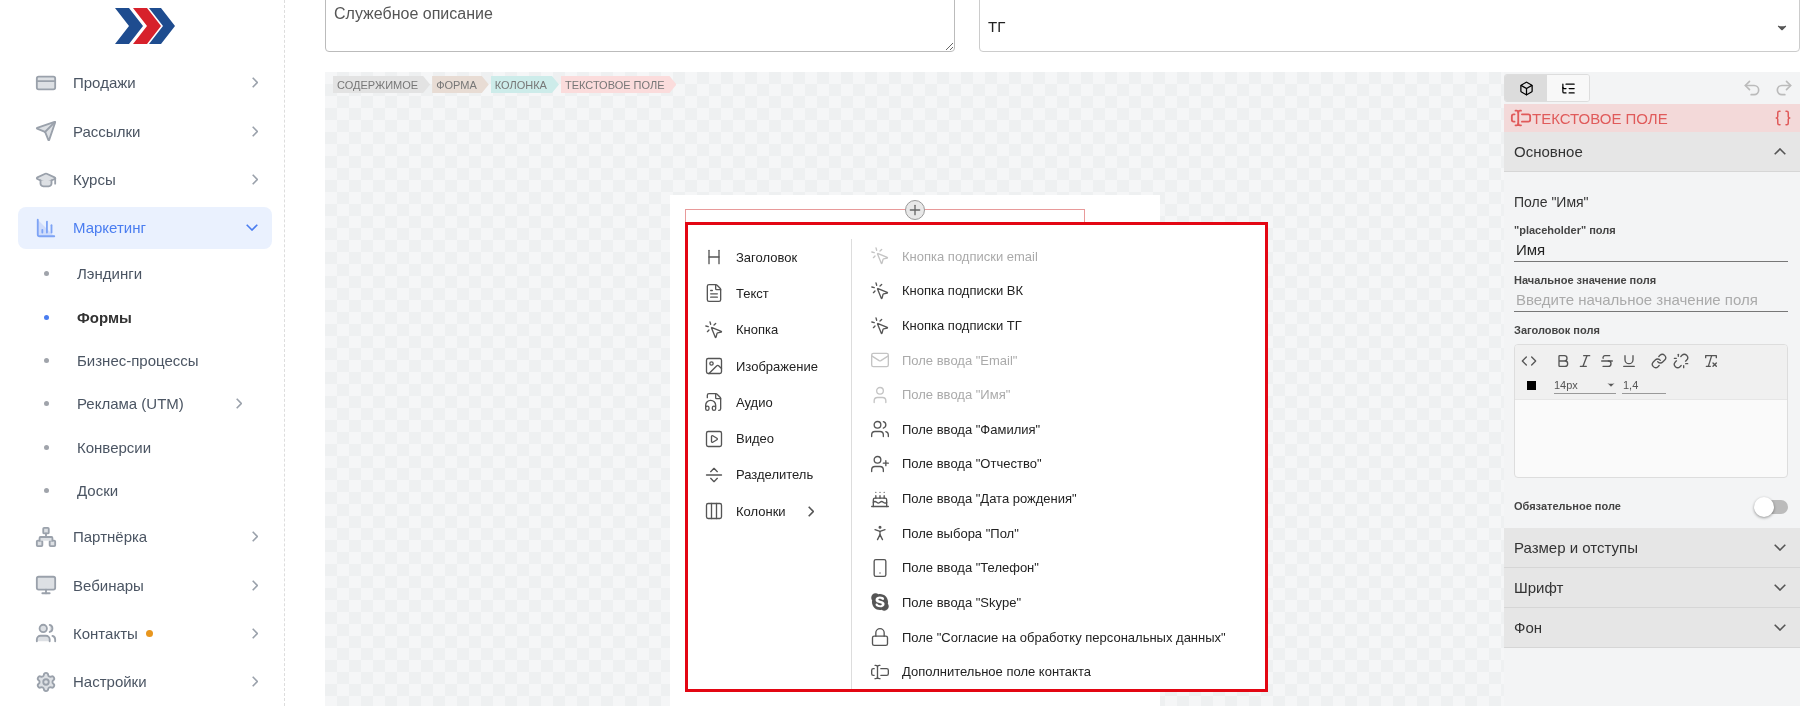  Describe the element at coordinates (1644, 385) in the screenshot. I see `line-height-input: 1,4` at that location.